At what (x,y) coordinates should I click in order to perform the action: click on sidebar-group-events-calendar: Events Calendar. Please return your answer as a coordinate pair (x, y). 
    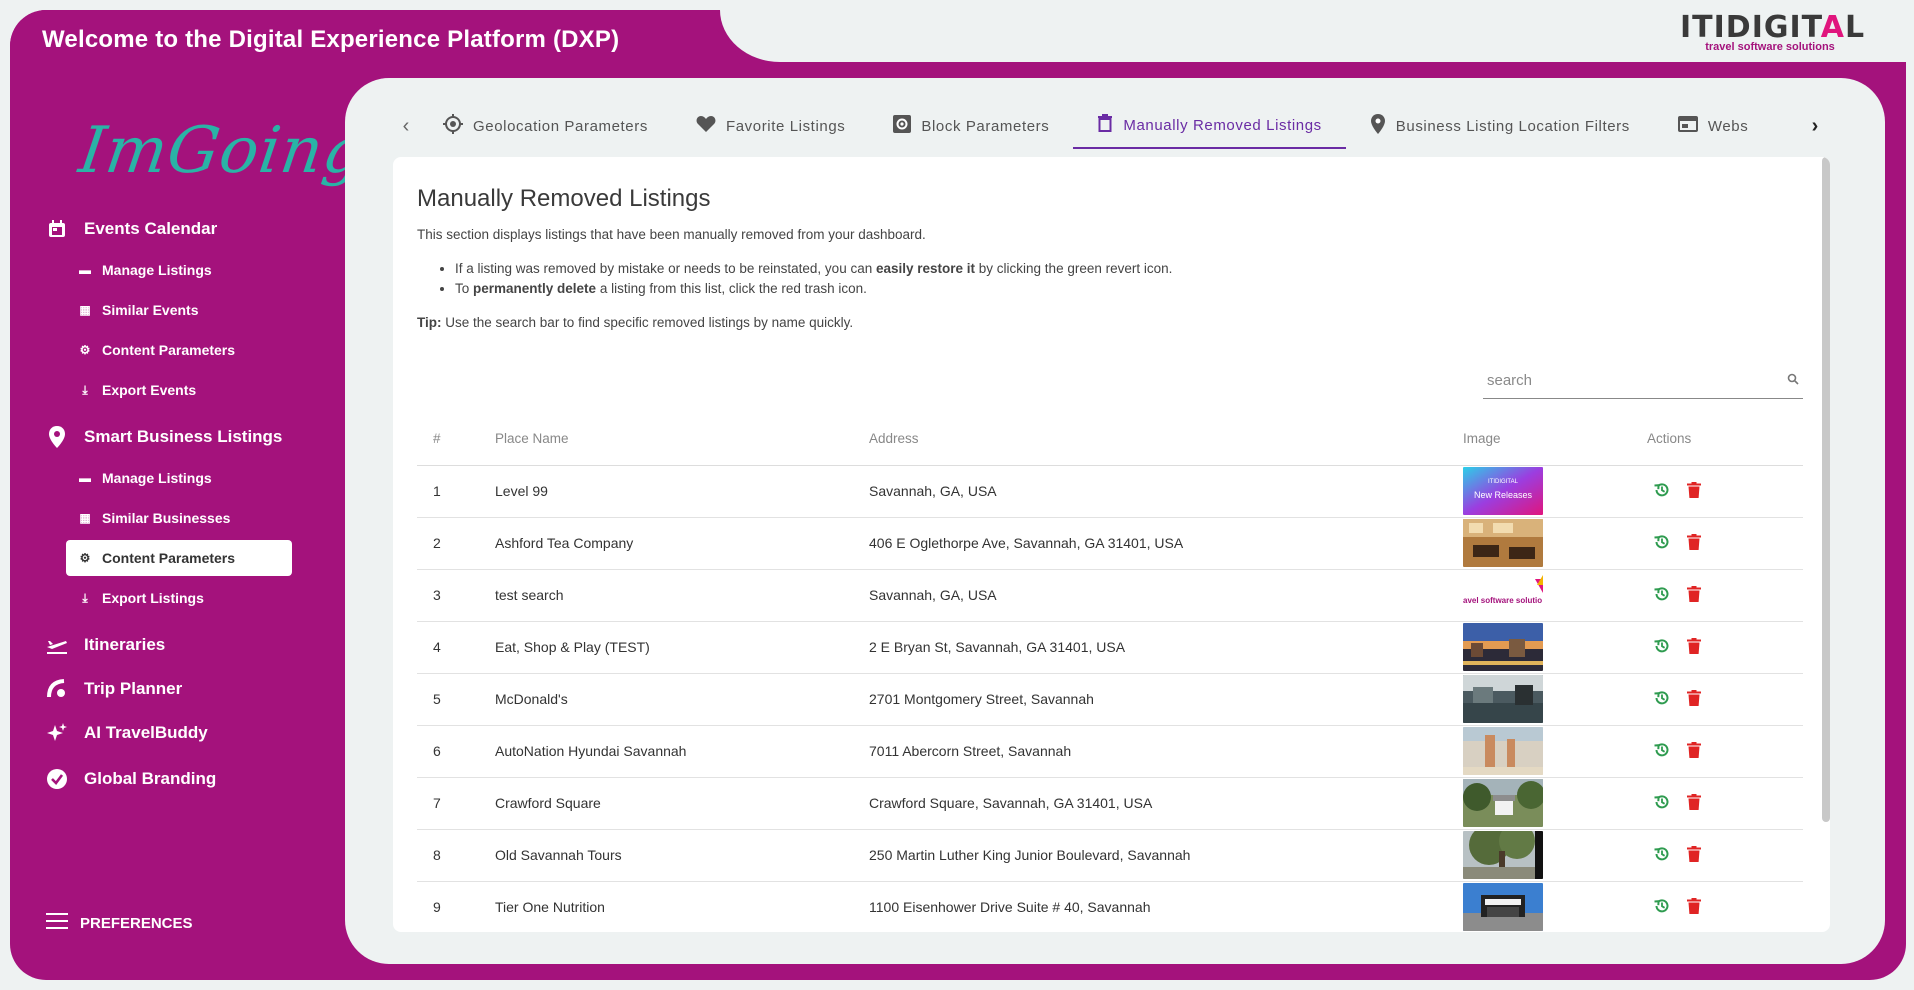
    Looking at the image, I should click on (131, 229).